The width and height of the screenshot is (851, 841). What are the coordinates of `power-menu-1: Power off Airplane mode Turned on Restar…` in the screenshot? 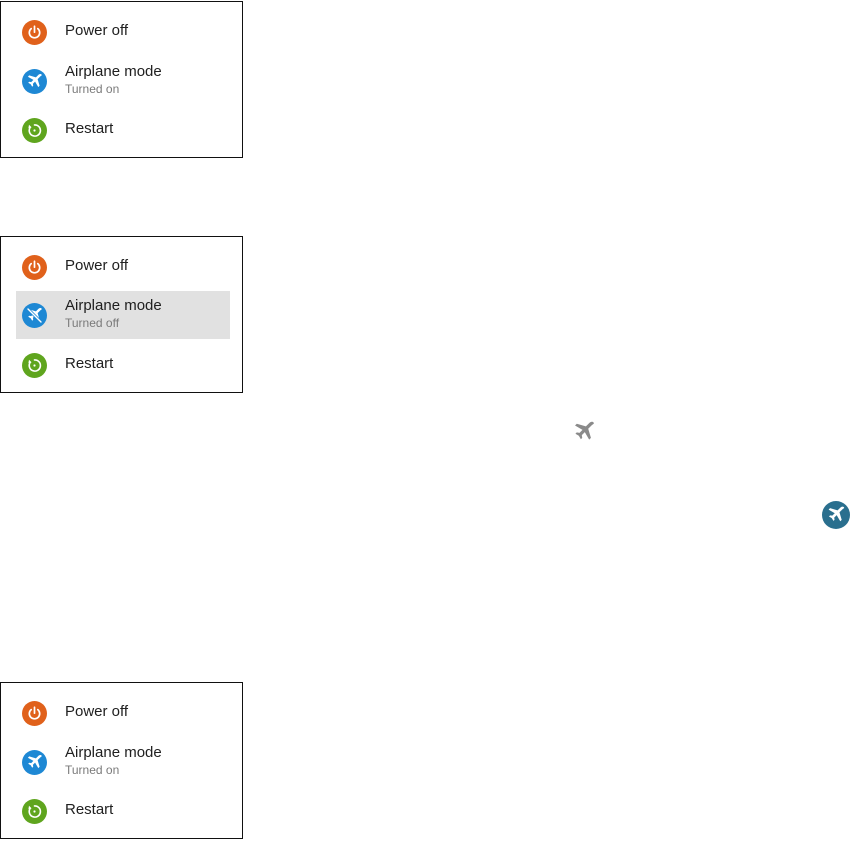 It's located at (121, 79).